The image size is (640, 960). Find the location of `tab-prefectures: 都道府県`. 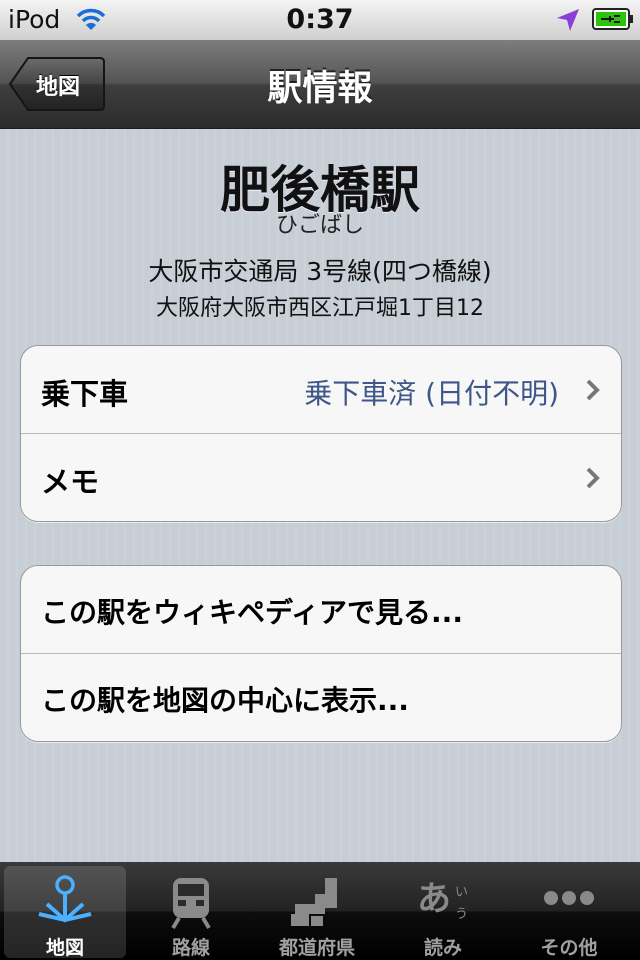

tab-prefectures: 都道府県 is located at coordinates (317, 912).